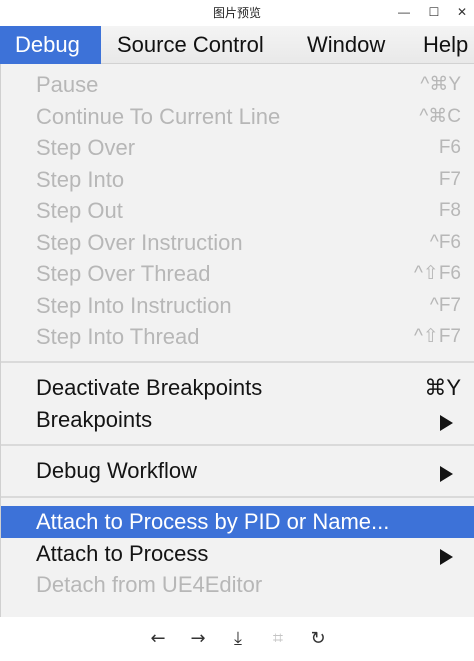 This screenshot has width=474, height=661. Describe the element at coordinates (237, 420) in the screenshot. I see `menu-item-breakpoints: Breakpoints` at that location.